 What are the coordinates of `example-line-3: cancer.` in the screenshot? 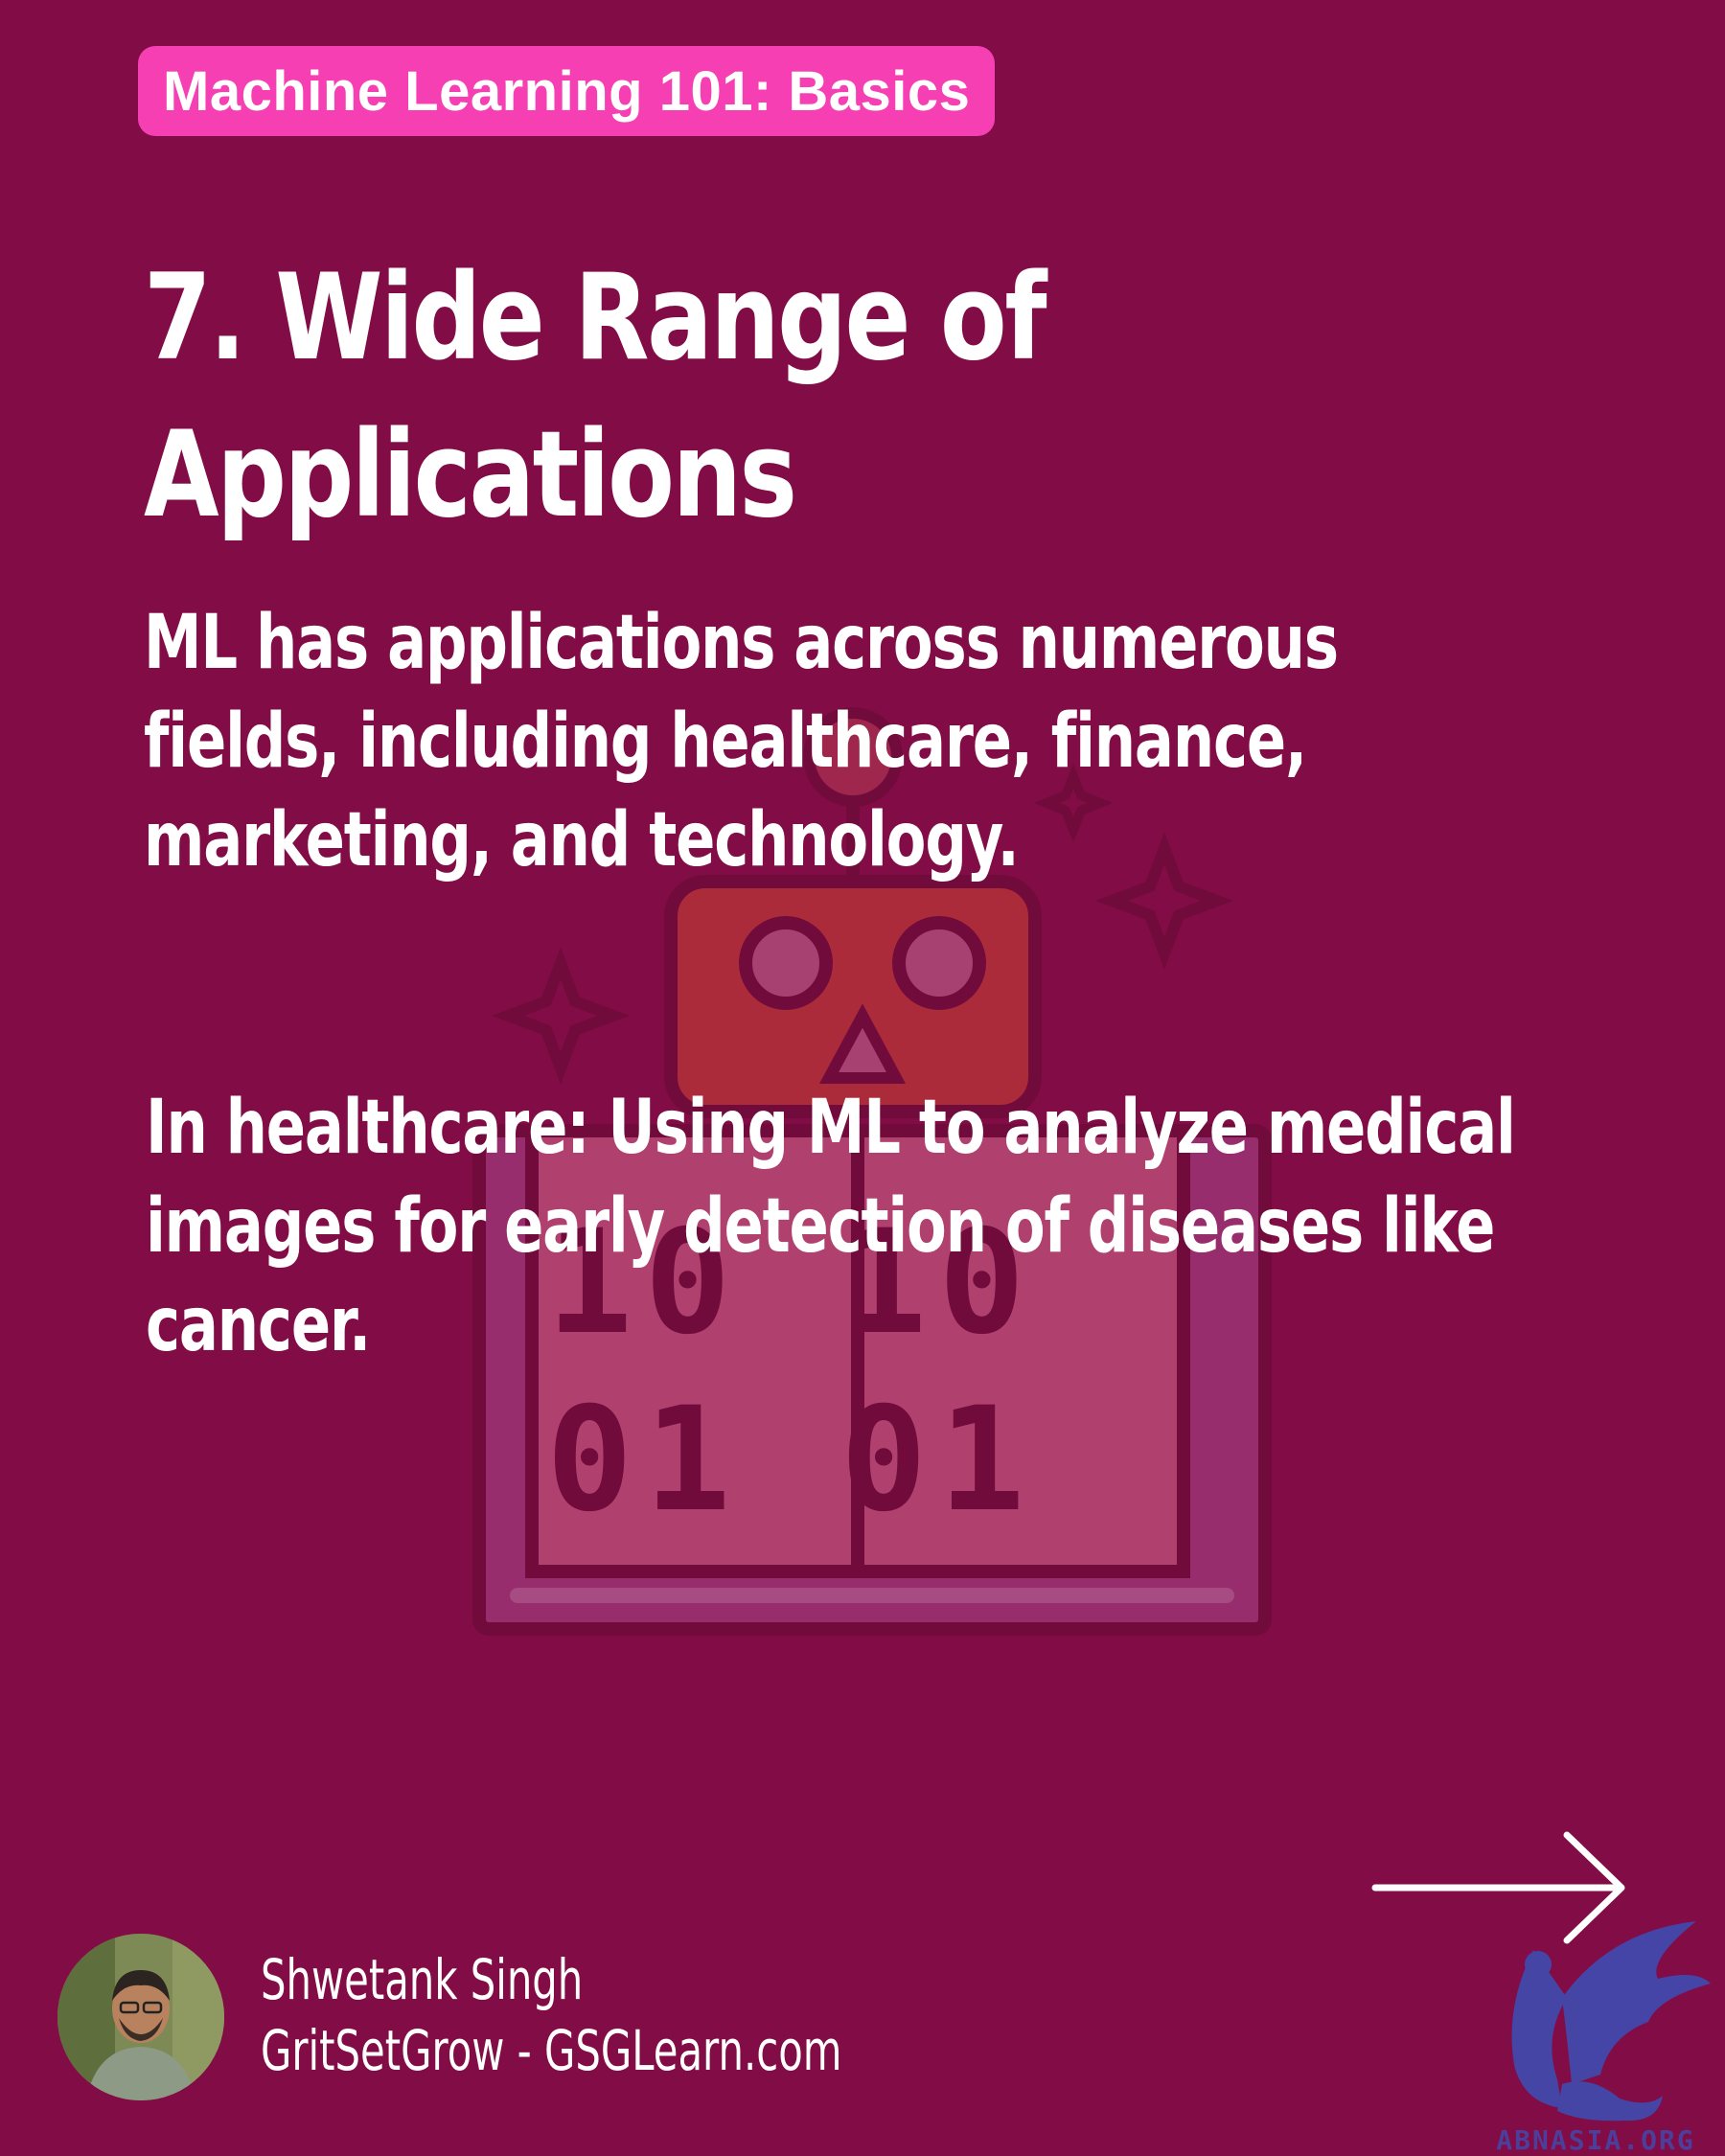 It's located at (258, 1325).